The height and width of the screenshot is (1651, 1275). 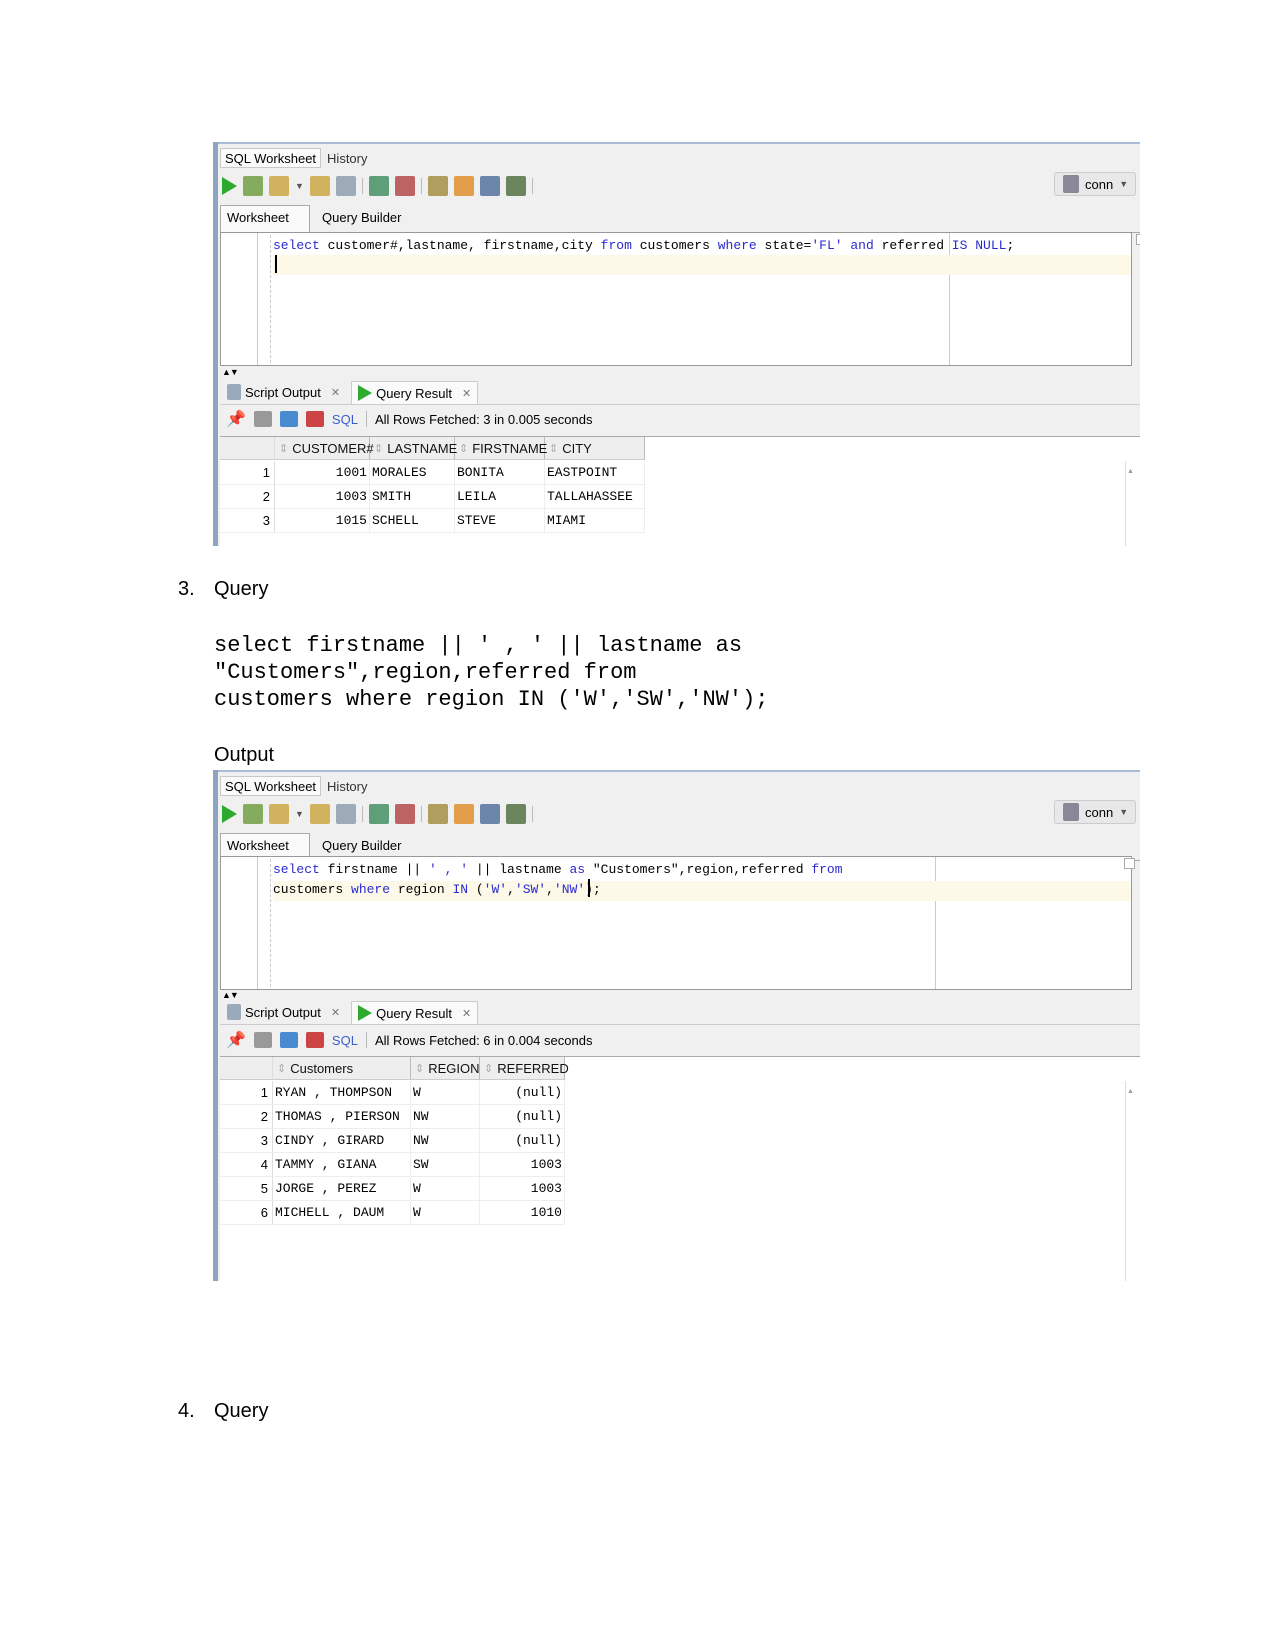 I want to click on section-label: Query, so click(x=241, y=589).